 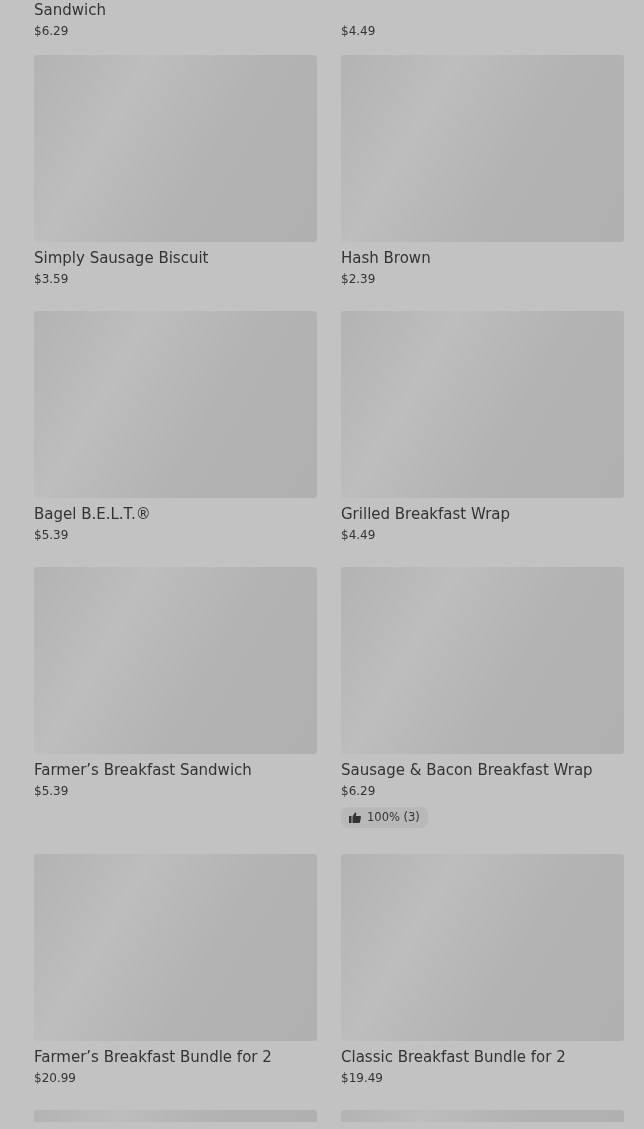 What do you see at coordinates (454, 1057) in the screenshot?
I see `item-name: Classic Breakfast Bundle for 2` at bounding box center [454, 1057].